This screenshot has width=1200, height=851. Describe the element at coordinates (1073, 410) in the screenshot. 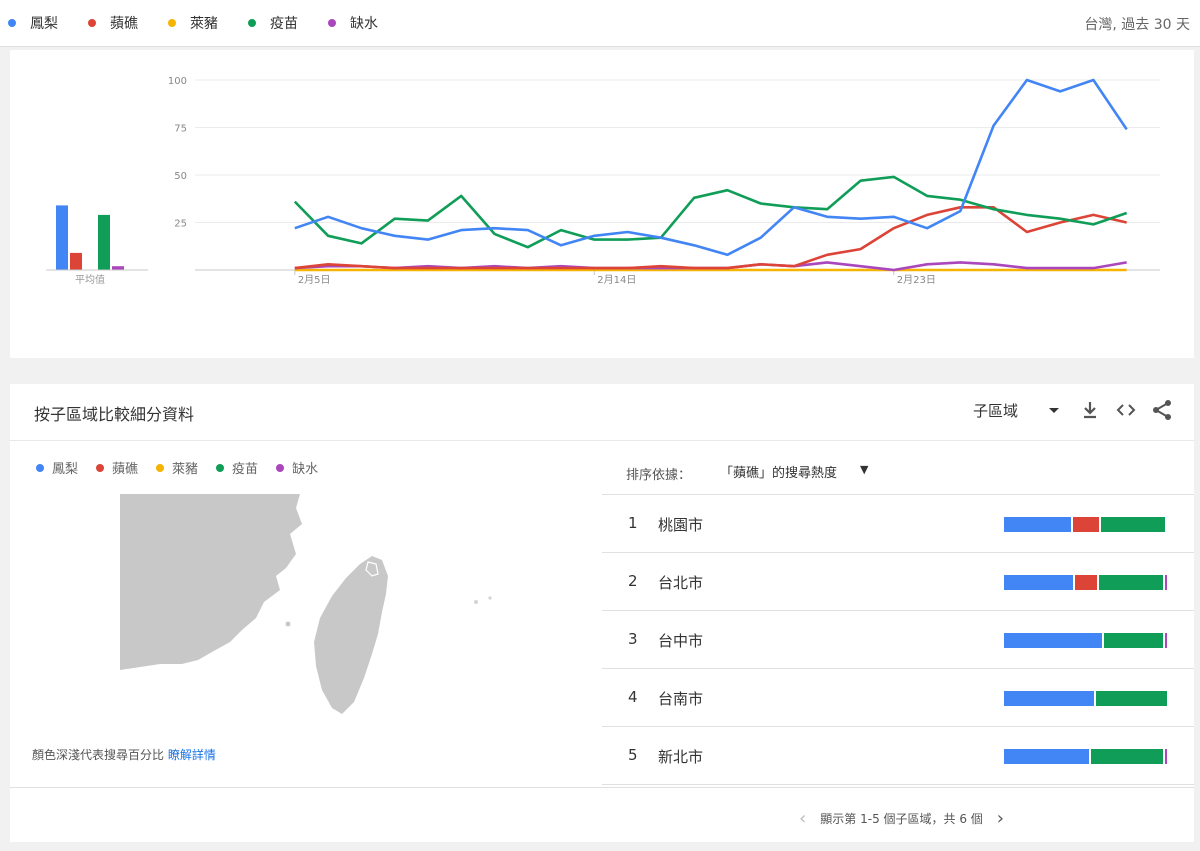

I see `breakdown-controls: 子區域` at that location.